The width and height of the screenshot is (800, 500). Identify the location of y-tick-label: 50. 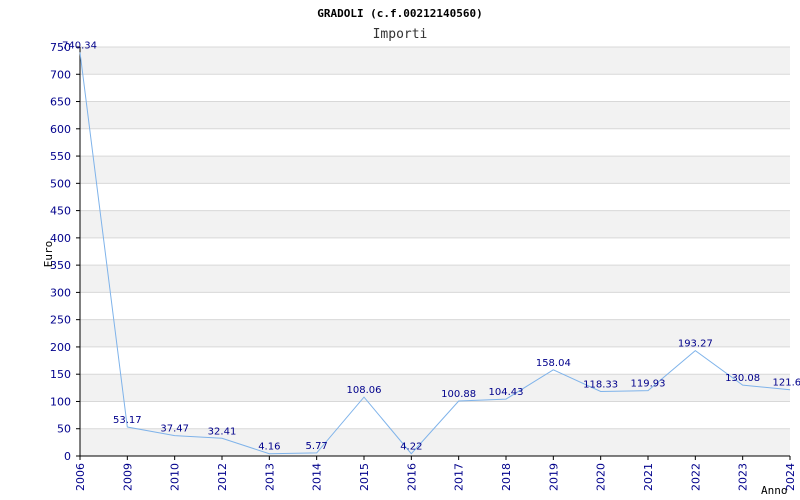
(64, 429).